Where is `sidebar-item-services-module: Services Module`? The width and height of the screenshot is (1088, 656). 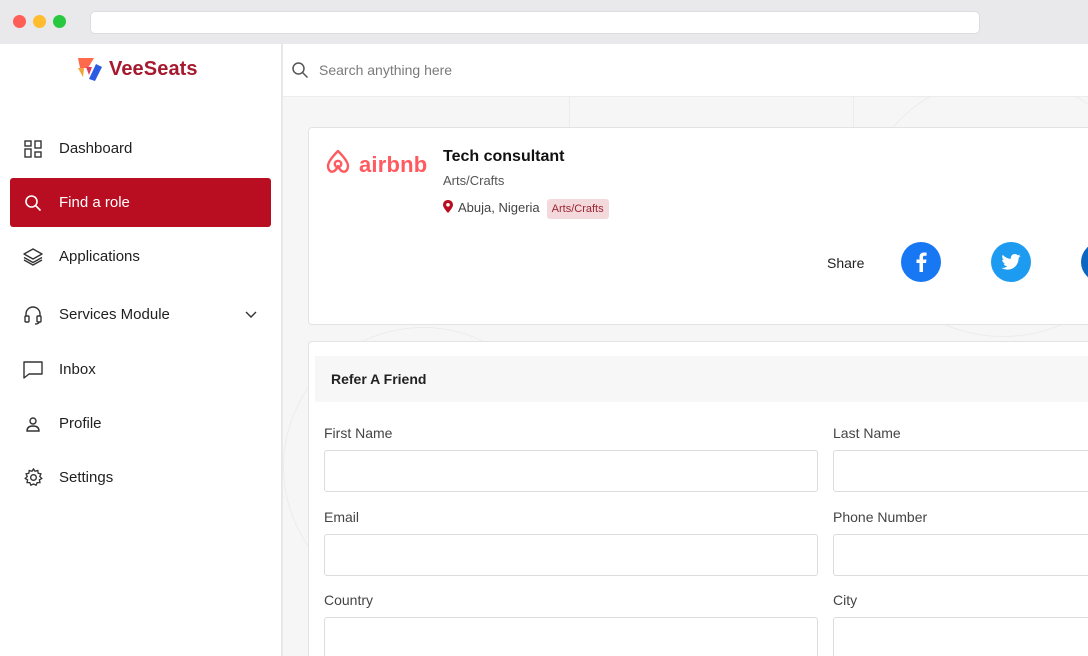 sidebar-item-services-module: Services Module is located at coordinates (140, 314).